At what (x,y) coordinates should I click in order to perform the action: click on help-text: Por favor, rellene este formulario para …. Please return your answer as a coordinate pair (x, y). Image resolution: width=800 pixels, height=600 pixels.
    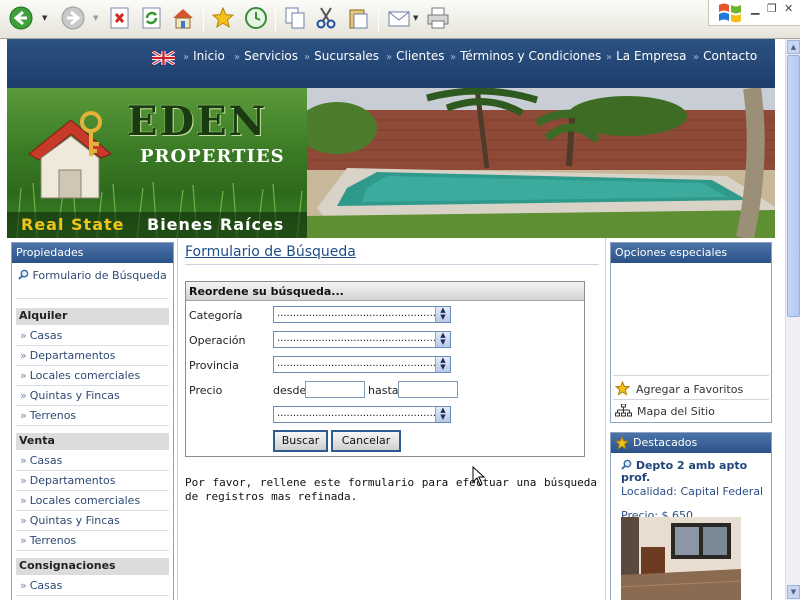
    Looking at the image, I should click on (391, 489).